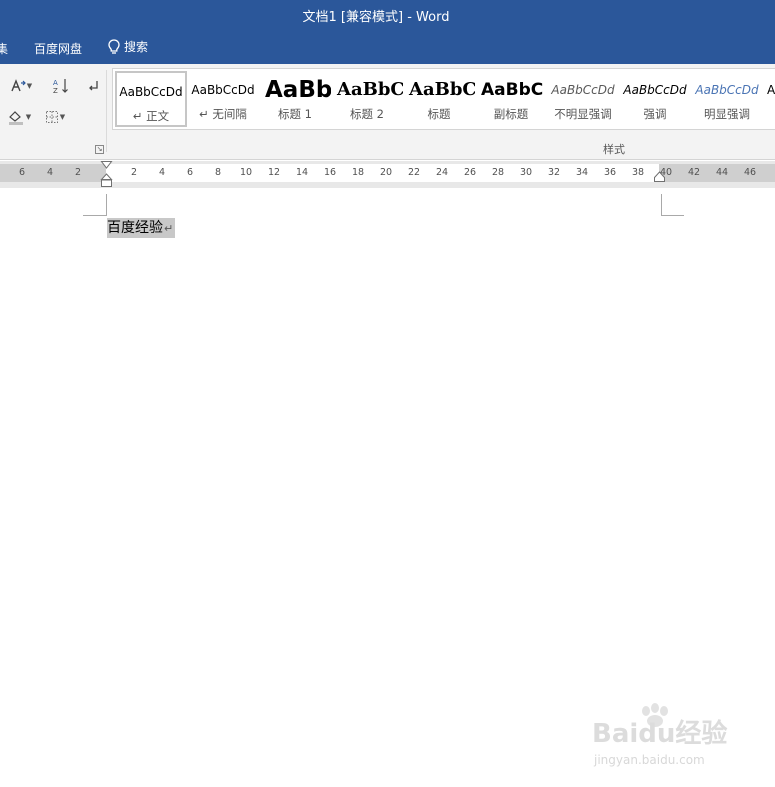 The width and height of the screenshot is (775, 787). What do you see at coordinates (750, 172) in the screenshot?
I see `ruler-number: 46` at bounding box center [750, 172].